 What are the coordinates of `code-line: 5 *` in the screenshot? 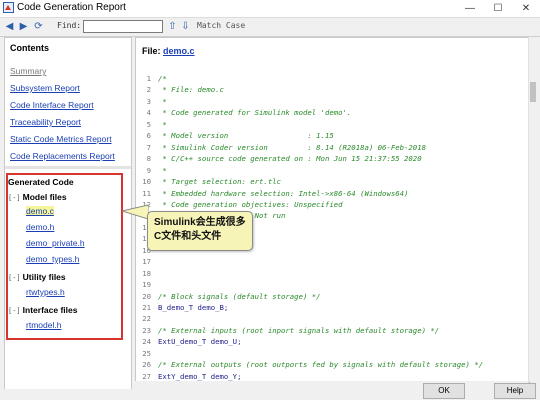 It's located at (331, 125).